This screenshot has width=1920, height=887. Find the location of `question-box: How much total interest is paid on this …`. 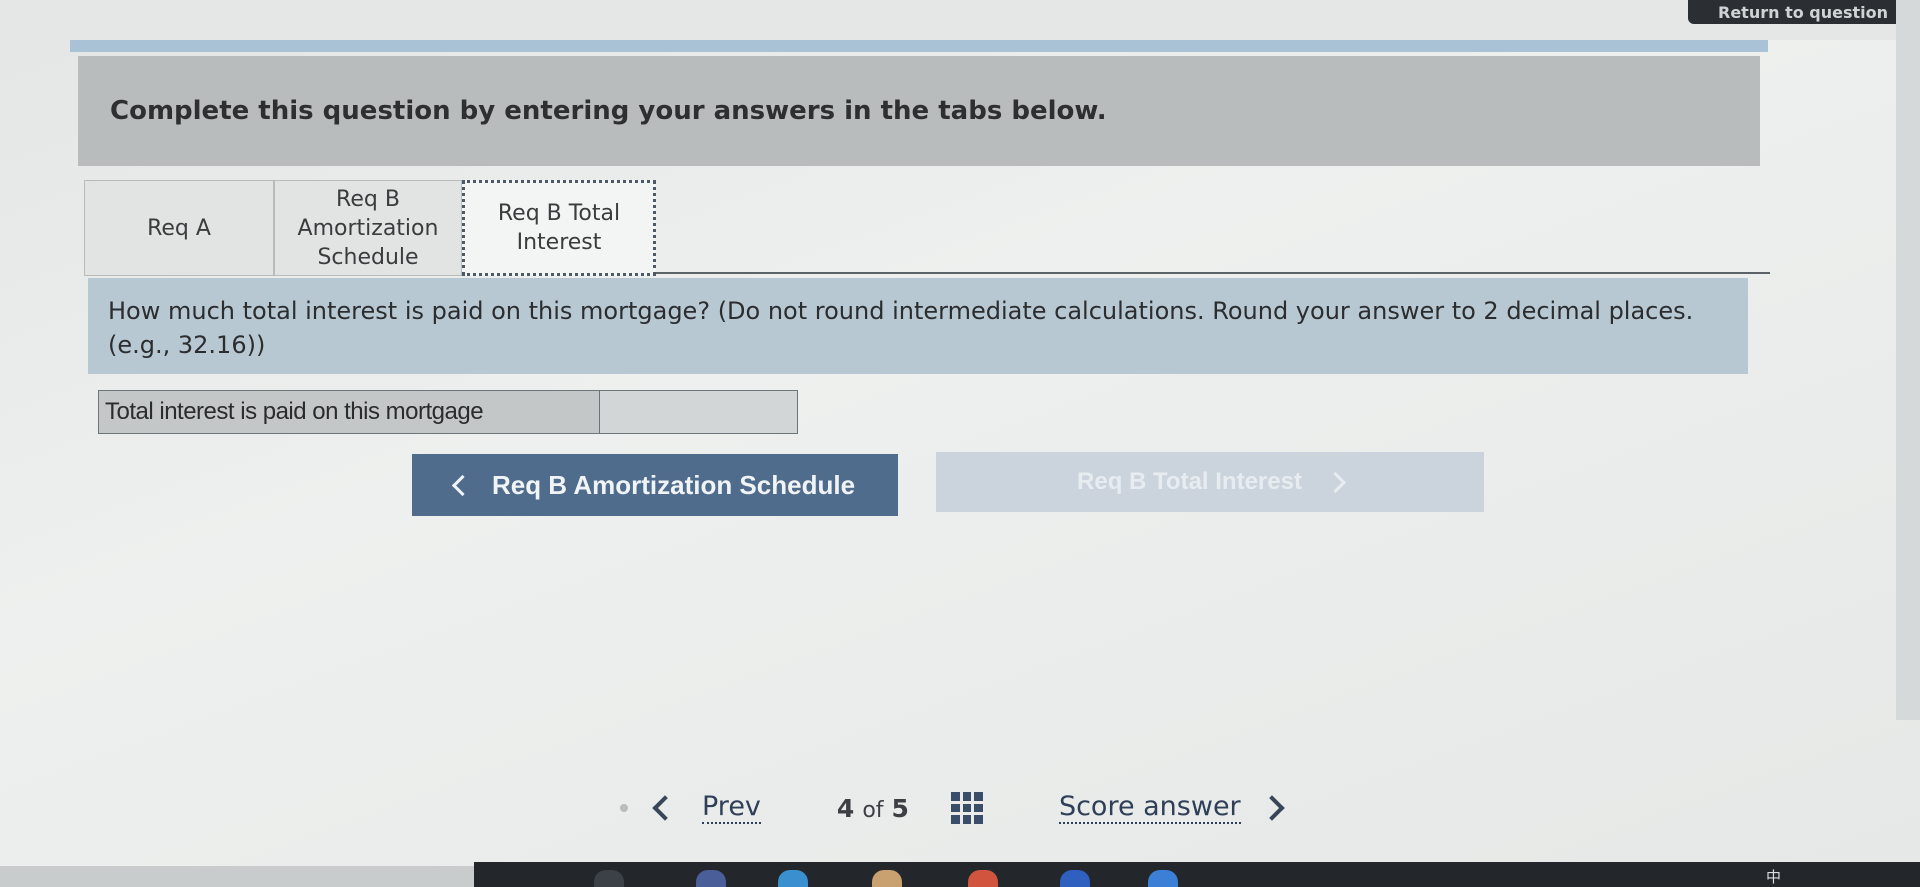

question-box: How much total interest is paid on this … is located at coordinates (918, 326).